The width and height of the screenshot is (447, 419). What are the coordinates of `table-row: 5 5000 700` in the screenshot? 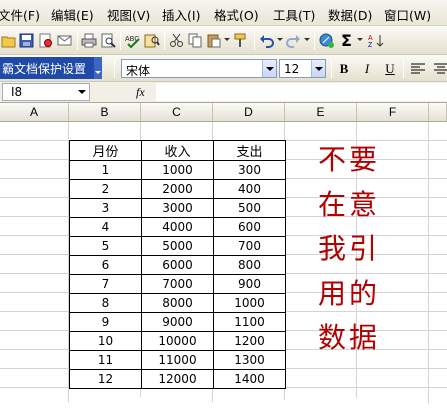 It's located at (177, 246).